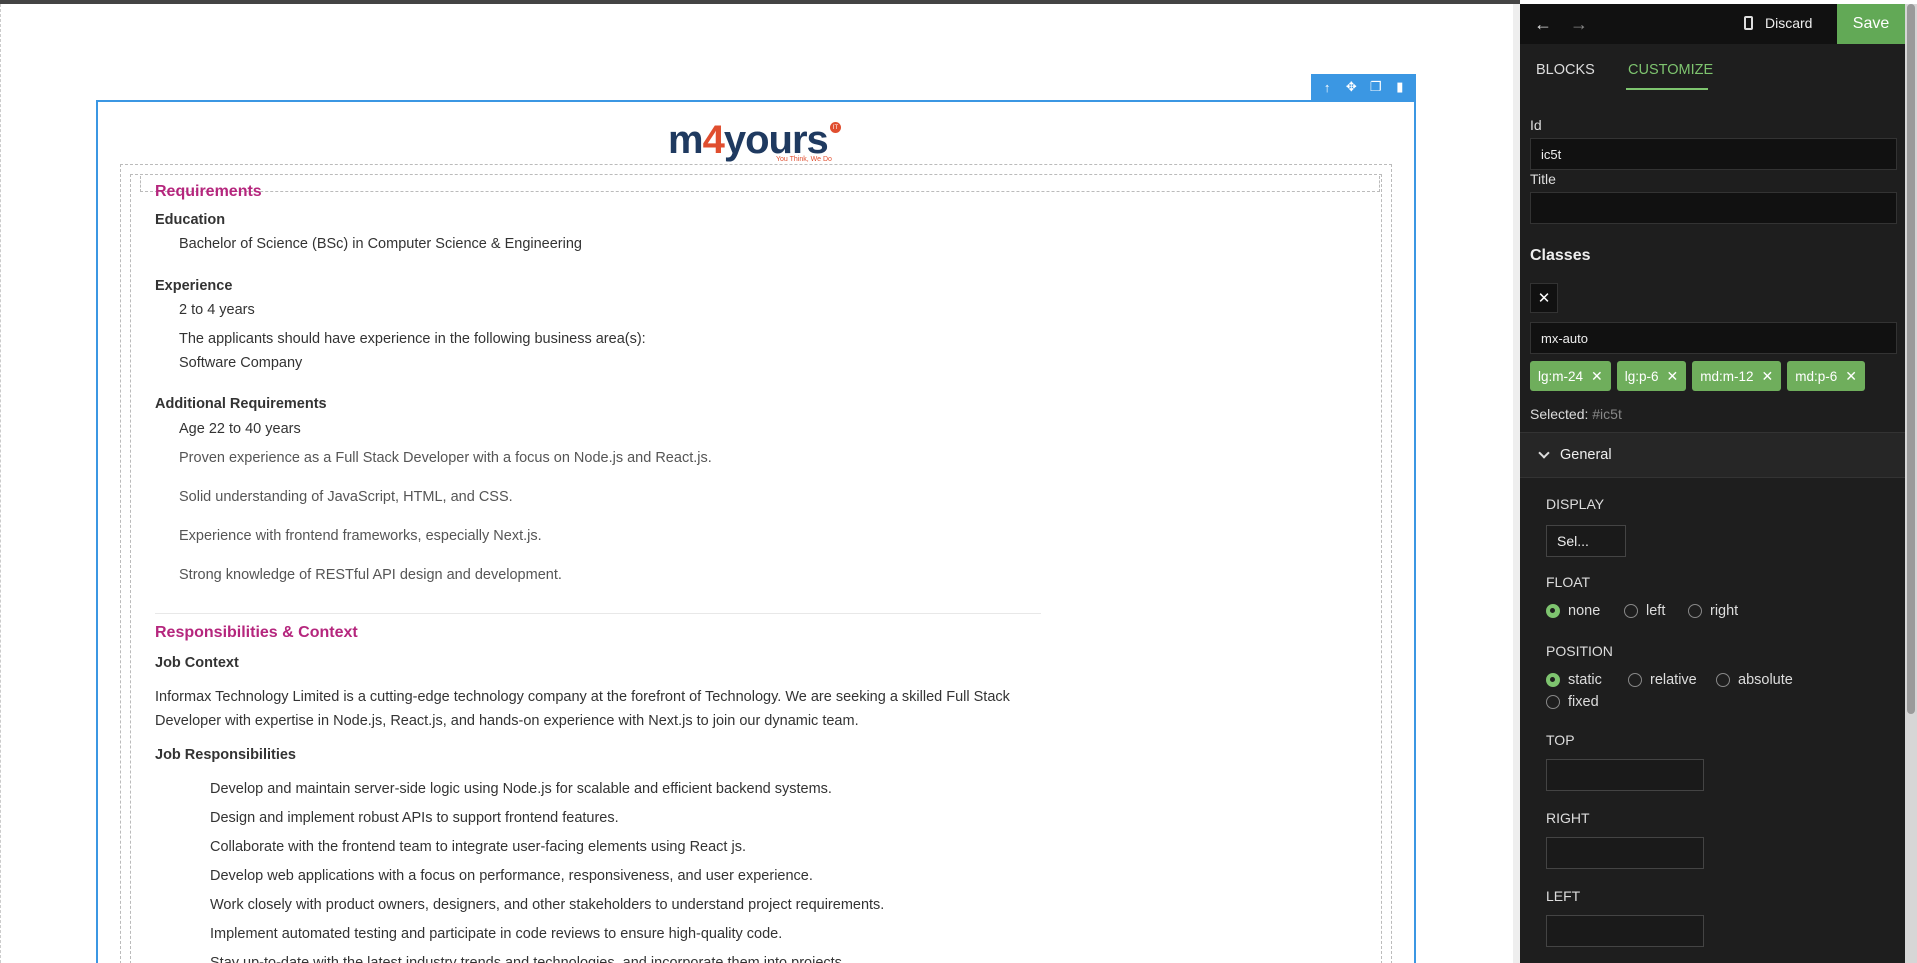  What do you see at coordinates (1579, 24) in the screenshot?
I see `redo-icon: →` at bounding box center [1579, 24].